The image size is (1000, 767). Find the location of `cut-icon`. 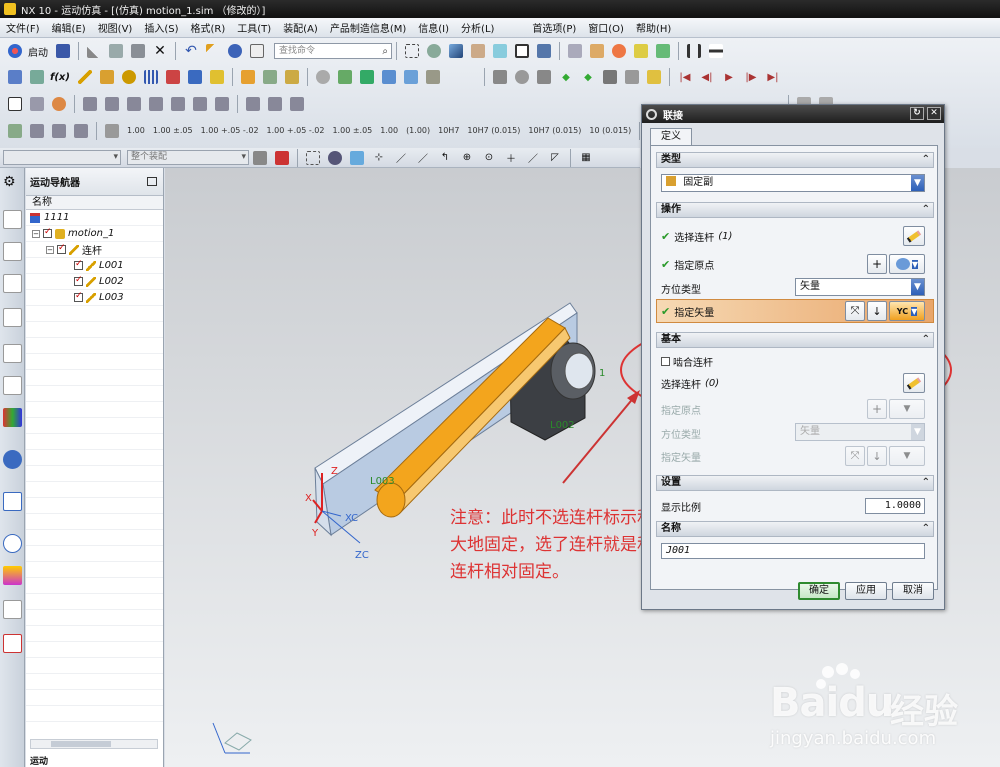

cut-icon is located at coordinates (94, 51).